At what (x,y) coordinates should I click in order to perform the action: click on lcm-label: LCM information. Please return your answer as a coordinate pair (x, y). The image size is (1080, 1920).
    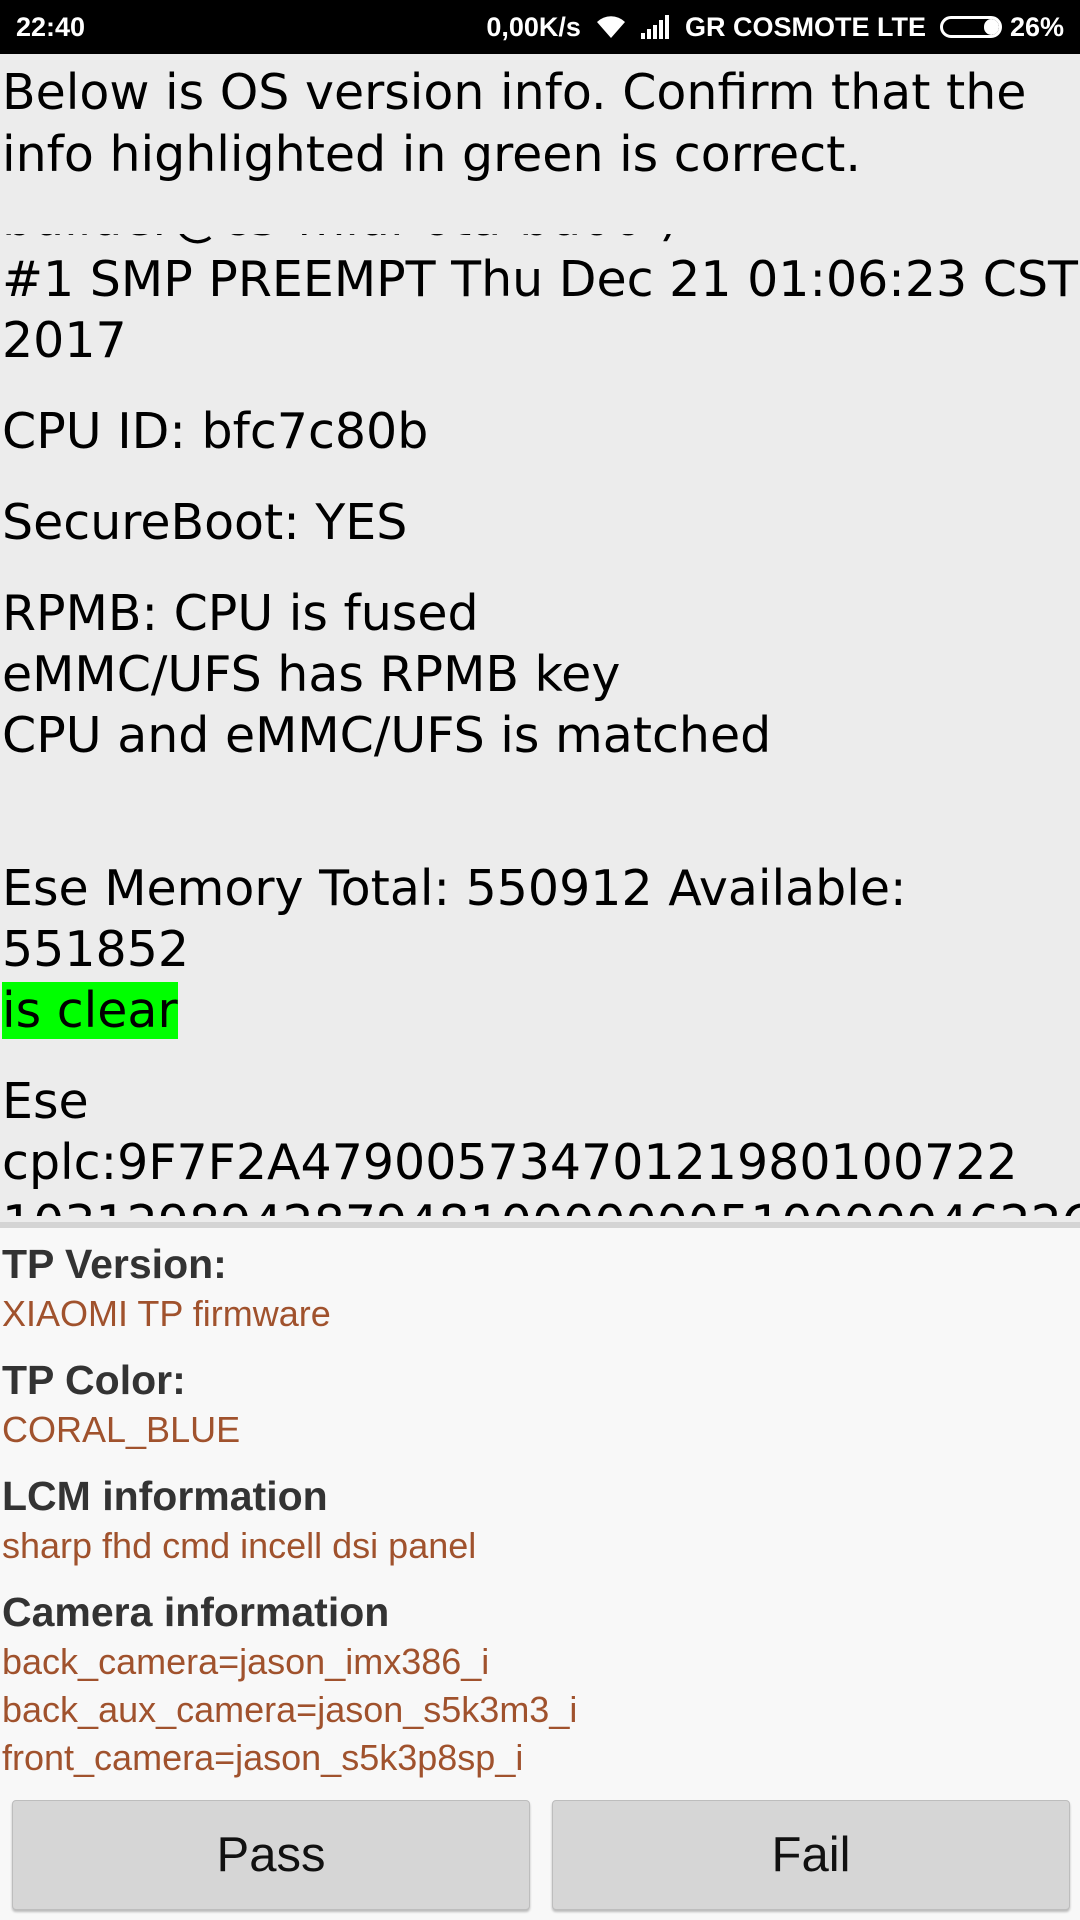
    Looking at the image, I should click on (165, 1496).